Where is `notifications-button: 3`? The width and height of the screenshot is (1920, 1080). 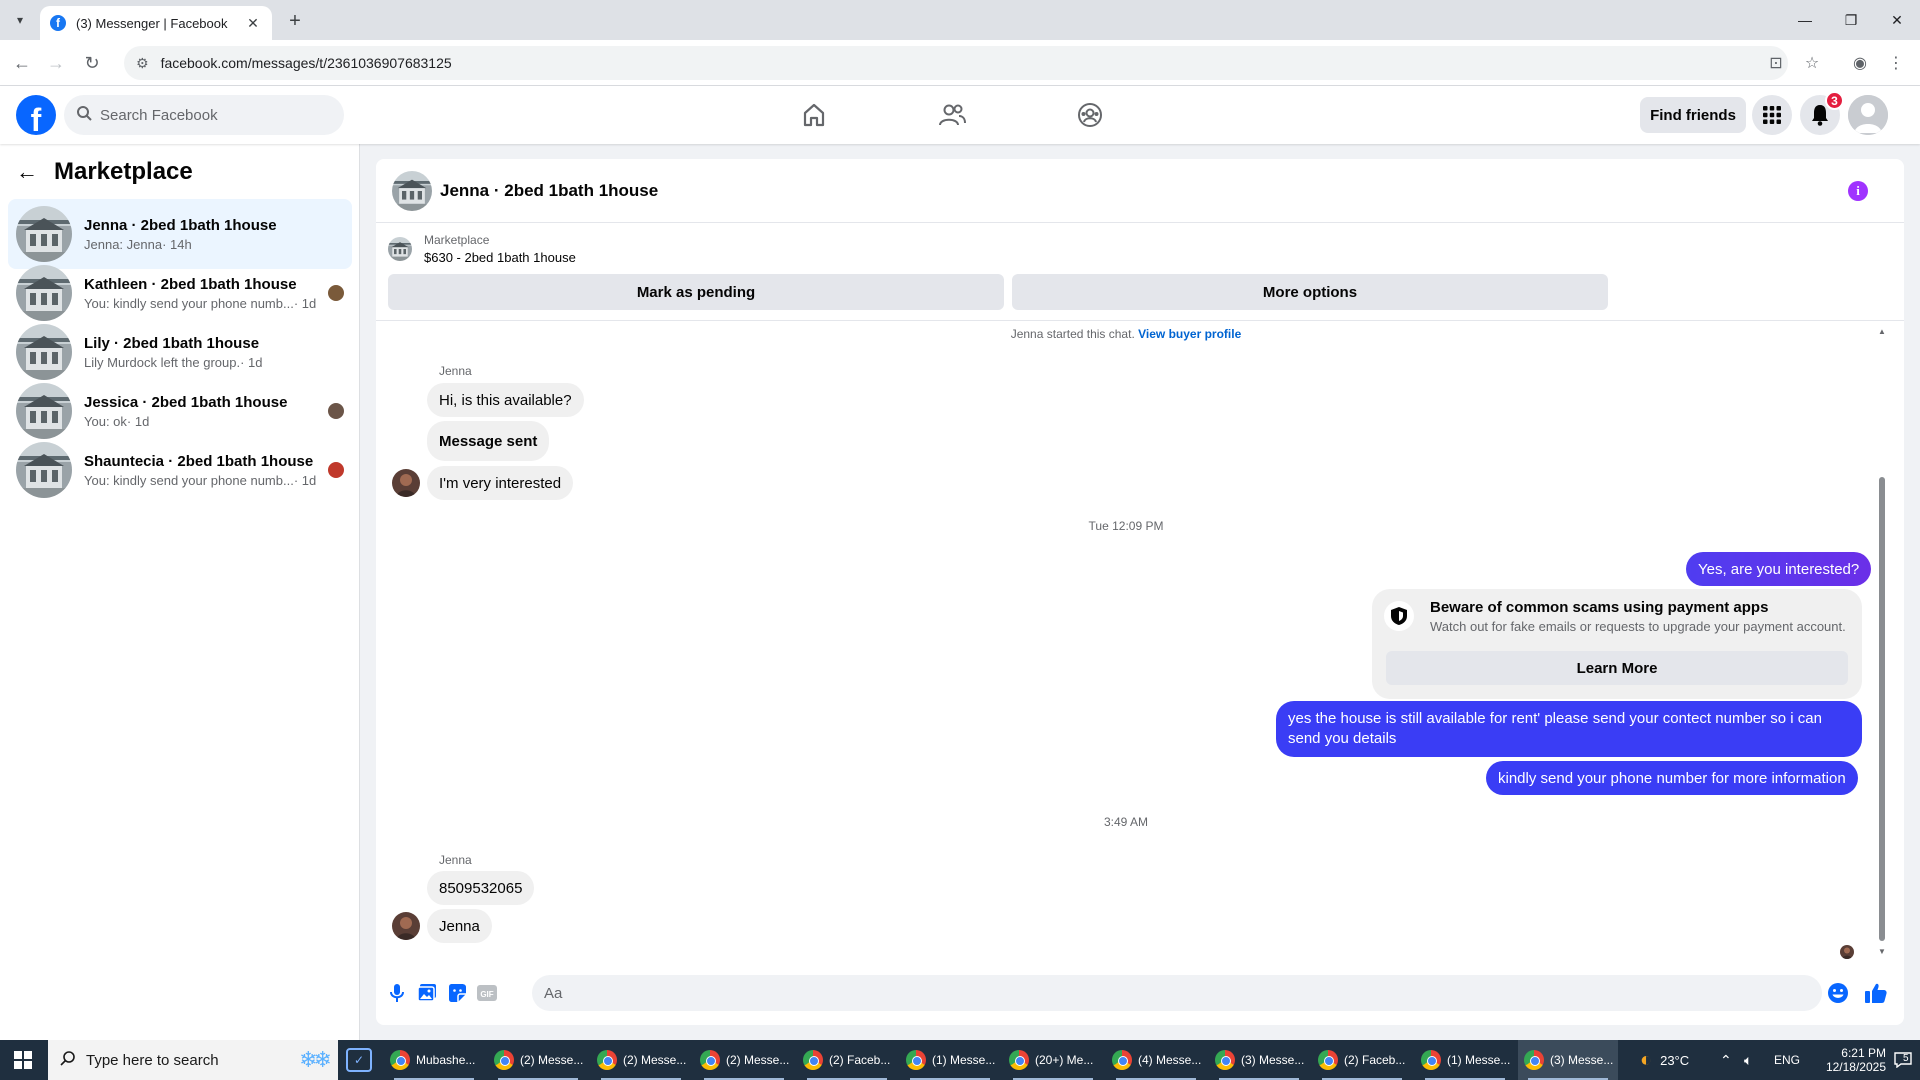
notifications-button: 3 is located at coordinates (1822, 113).